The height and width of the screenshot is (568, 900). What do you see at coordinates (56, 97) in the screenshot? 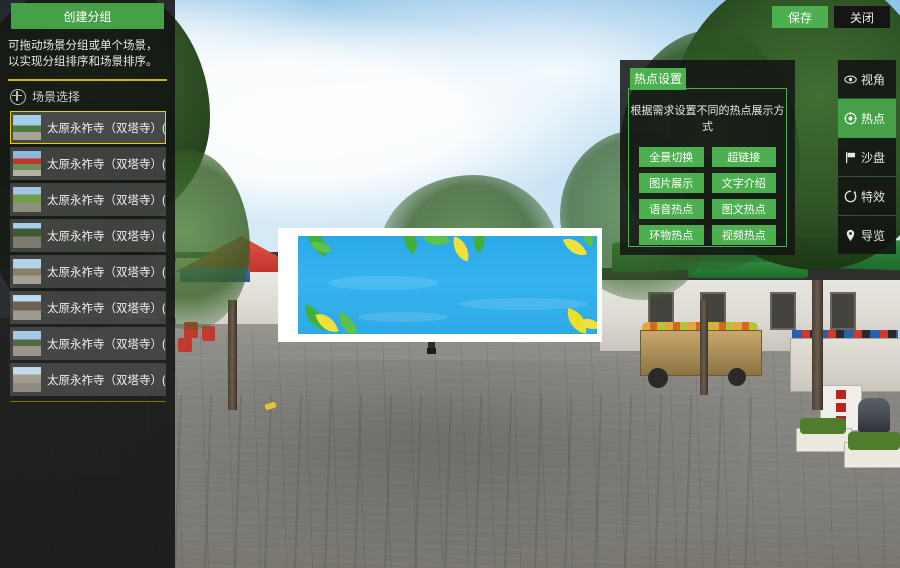
I see `scene-section-title: 场景选择` at bounding box center [56, 97].